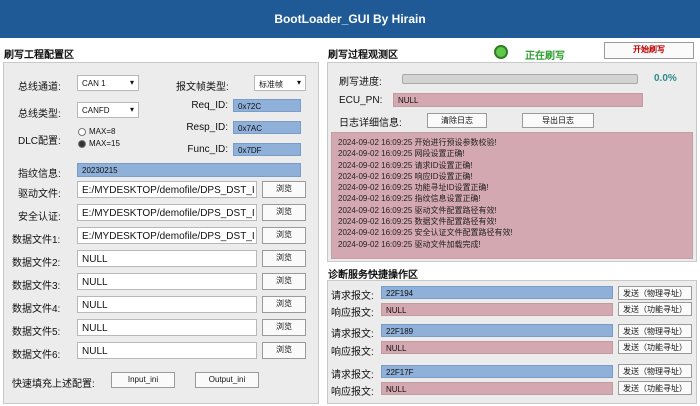 The height and width of the screenshot is (406, 700). What do you see at coordinates (649, 50) in the screenshot?
I see `start-flash-button: 开始刷写` at bounding box center [649, 50].